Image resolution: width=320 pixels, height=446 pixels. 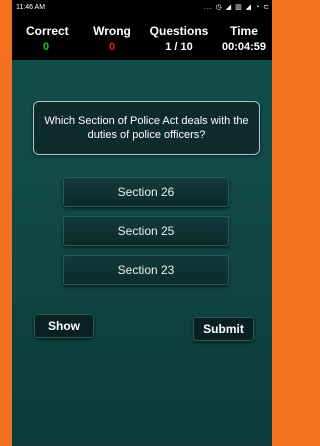 I want to click on questions-label: Questions, so click(x=179, y=31).